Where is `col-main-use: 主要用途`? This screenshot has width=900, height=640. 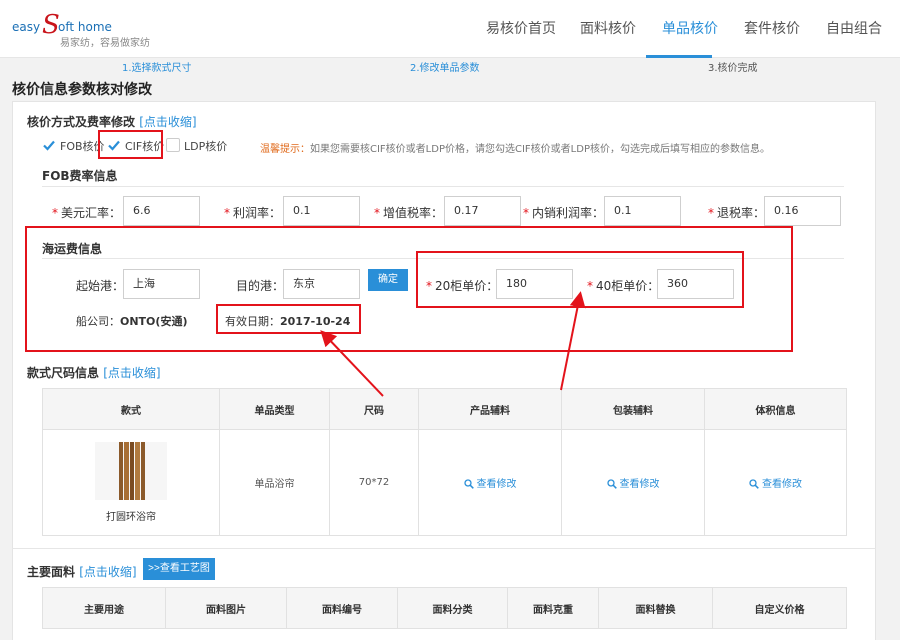 col-main-use: 主要用途 is located at coordinates (104, 608).